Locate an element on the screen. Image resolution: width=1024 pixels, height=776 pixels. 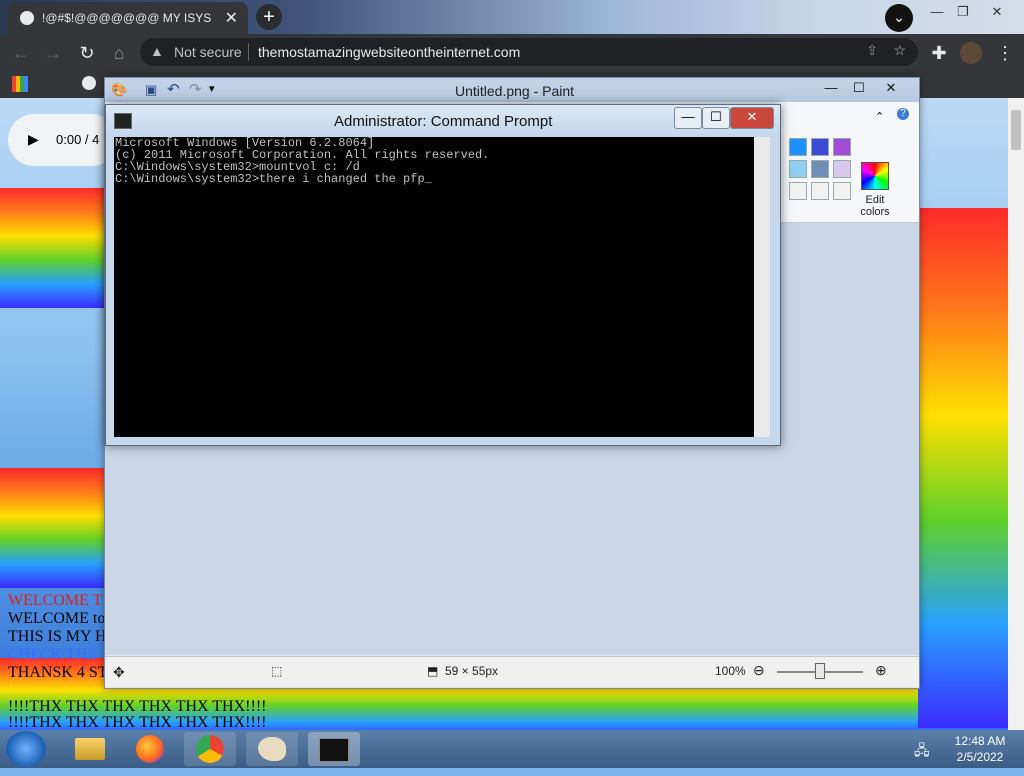
edit-colors-label: Edit colors is located at coordinates (875, 206).